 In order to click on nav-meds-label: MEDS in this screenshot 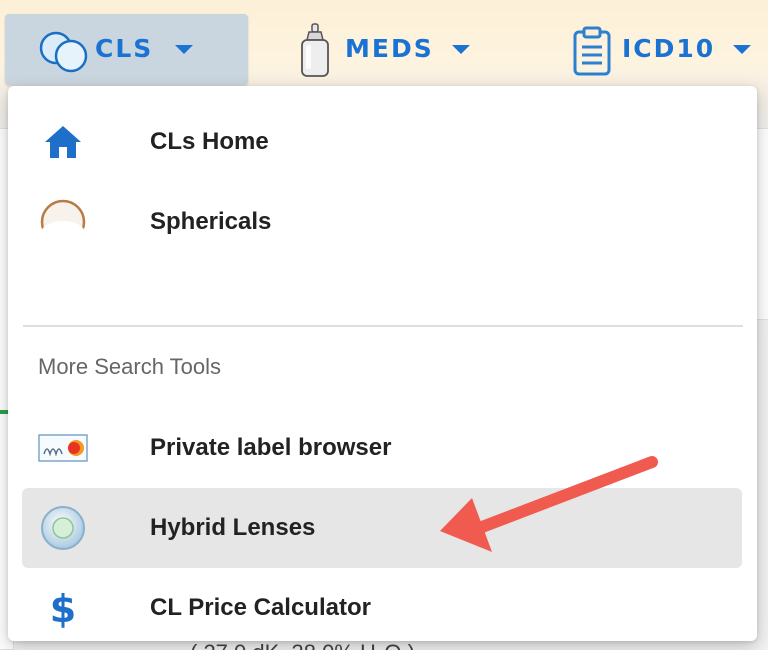, I will do `click(389, 48)`.